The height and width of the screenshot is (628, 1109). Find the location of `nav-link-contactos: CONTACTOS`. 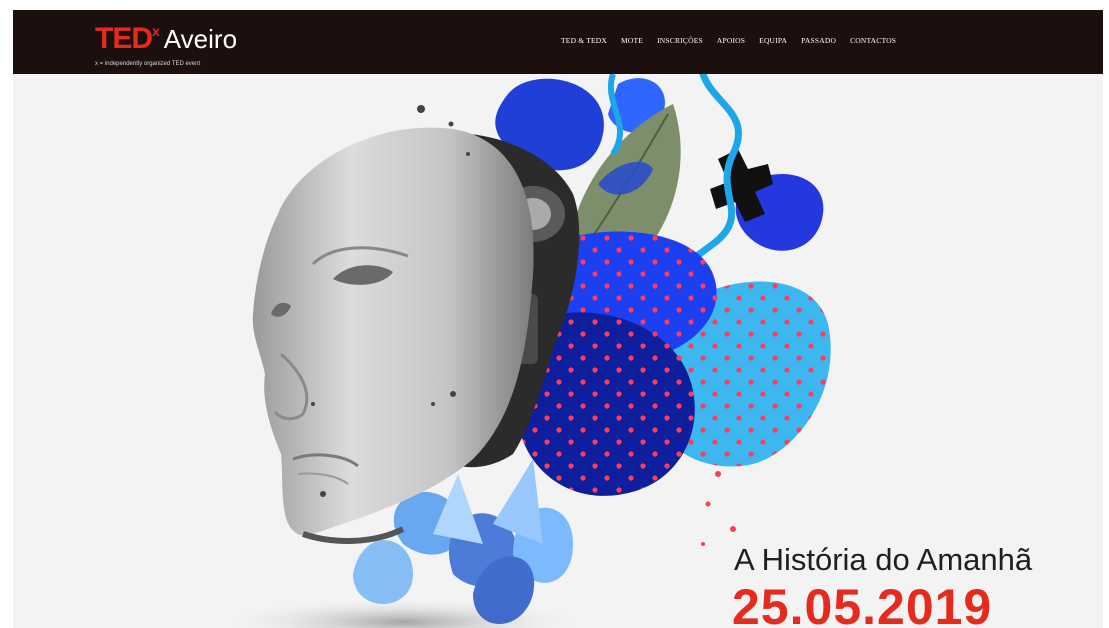

nav-link-contactos: CONTACTOS is located at coordinates (873, 40).